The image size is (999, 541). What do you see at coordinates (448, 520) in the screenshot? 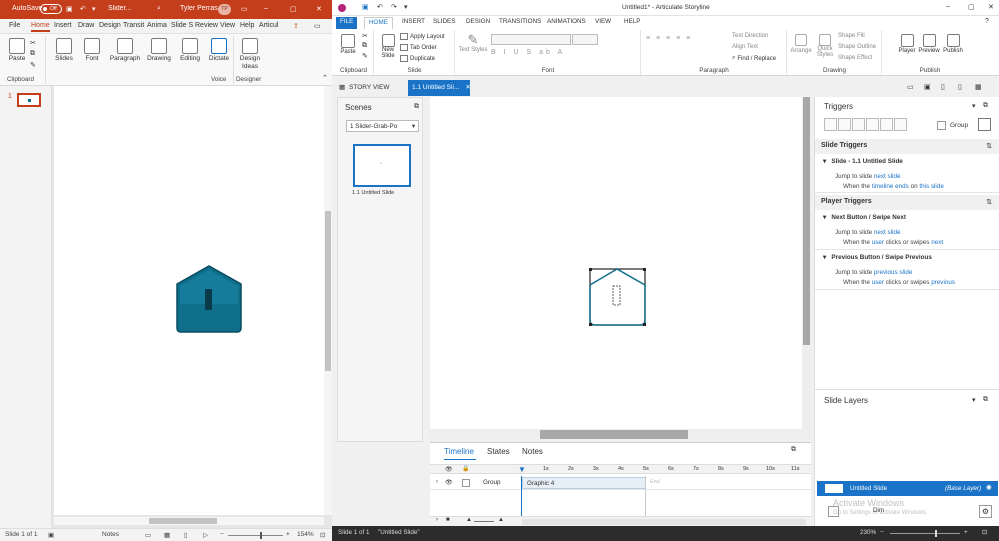
I see `stop-icon: ■` at bounding box center [448, 520].